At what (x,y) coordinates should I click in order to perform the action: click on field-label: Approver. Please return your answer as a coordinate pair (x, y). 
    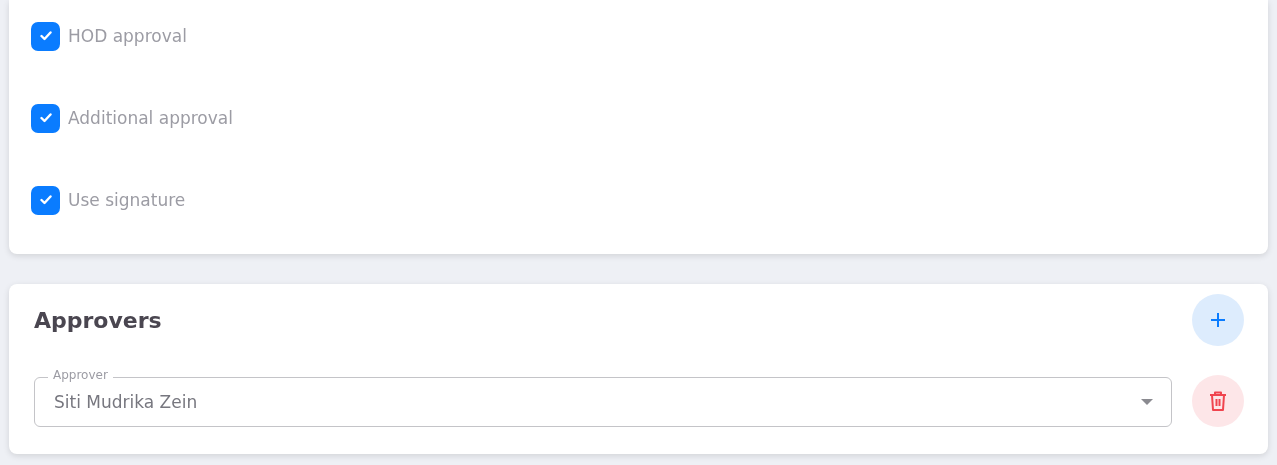
    Looking at the image, I should click on (80, 375).